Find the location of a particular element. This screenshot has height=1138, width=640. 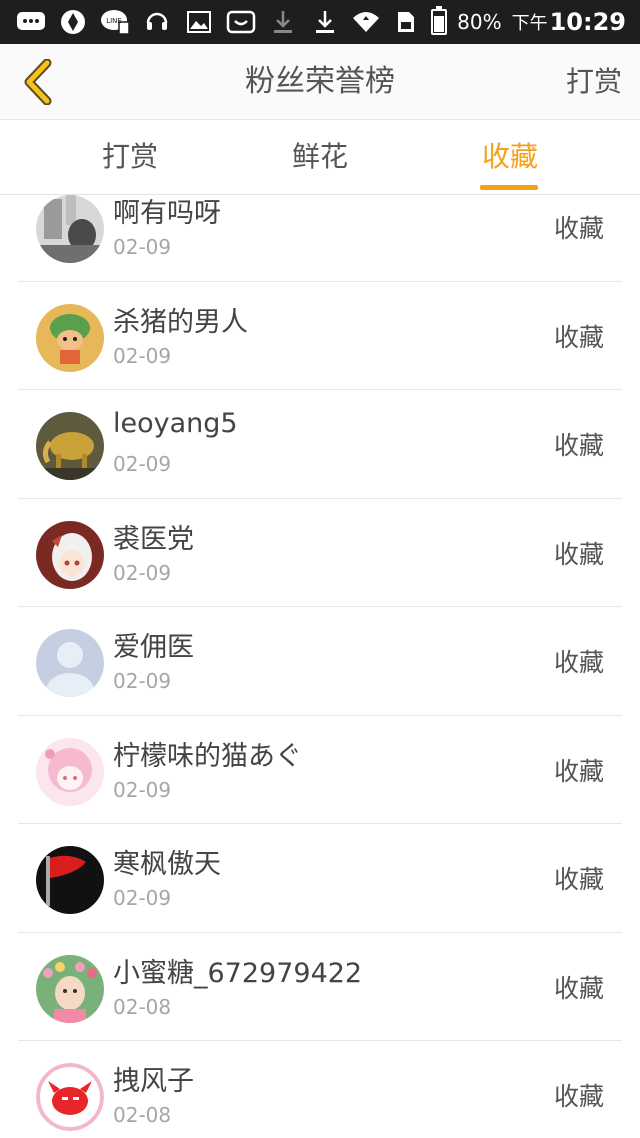

page-title: 粉丝荣誉榜 is located at coordinates (320, 81).